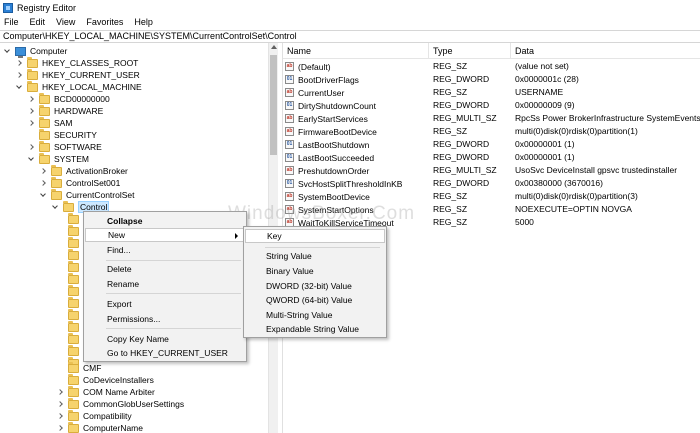 This screenshot has width=700, height=433. What do you see at coordinates (65, 22) in the screenshot?
I see `menu-view: View` at bounding box center [65, 22].